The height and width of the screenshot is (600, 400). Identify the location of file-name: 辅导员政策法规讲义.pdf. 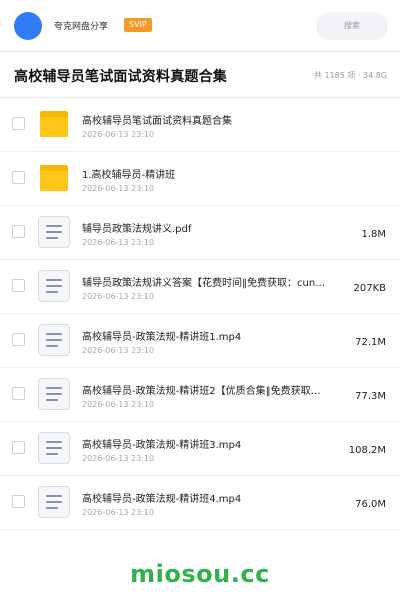
(137, 229).